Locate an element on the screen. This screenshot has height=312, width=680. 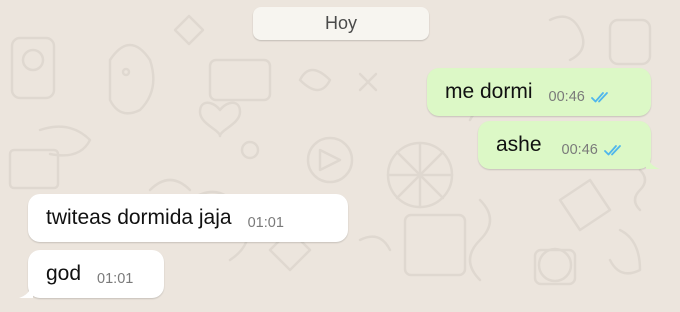
message-text: twiteas dormida jaja is located at coordinates (139, 217).